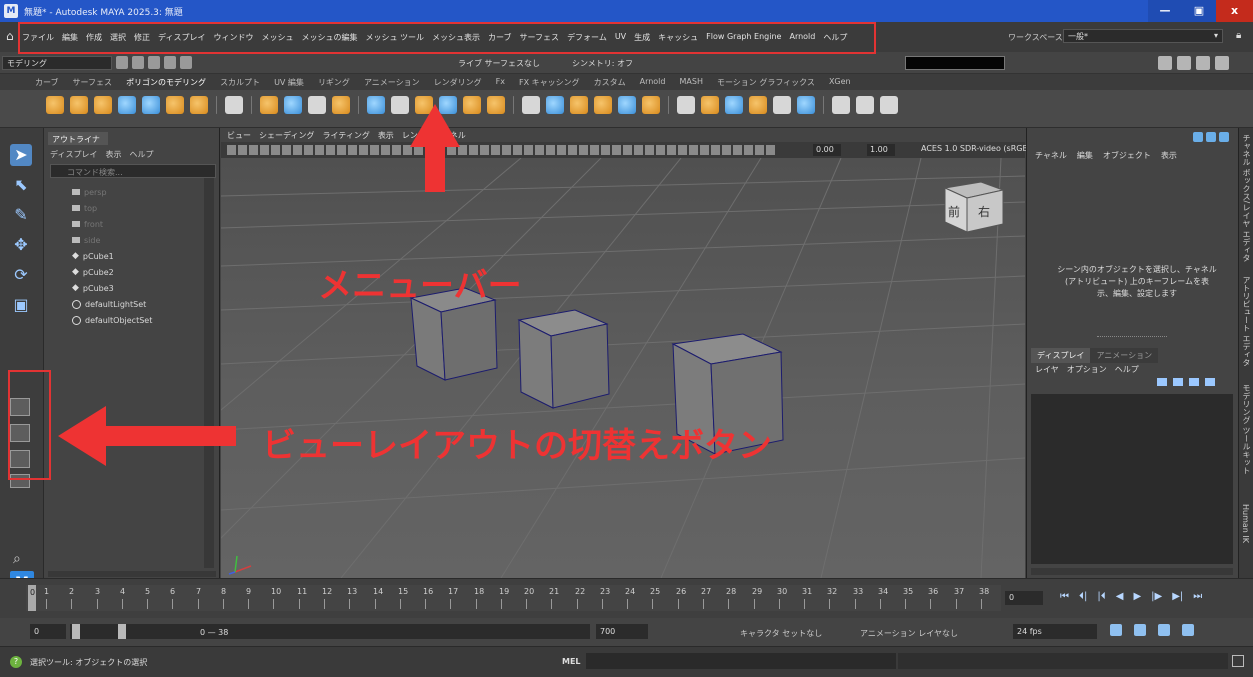 The height and width of the screenshot is (677, 1253). I want to click on layer-up-icon, so click(1162, 382).